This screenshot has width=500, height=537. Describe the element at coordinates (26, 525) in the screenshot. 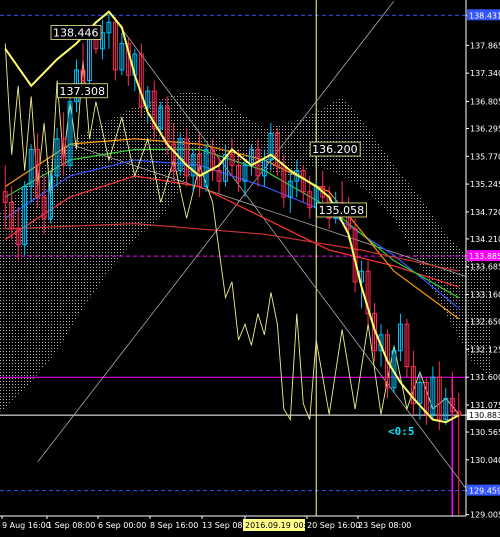

I see `x-tick-label: 9 Aug 16:00` at that location.